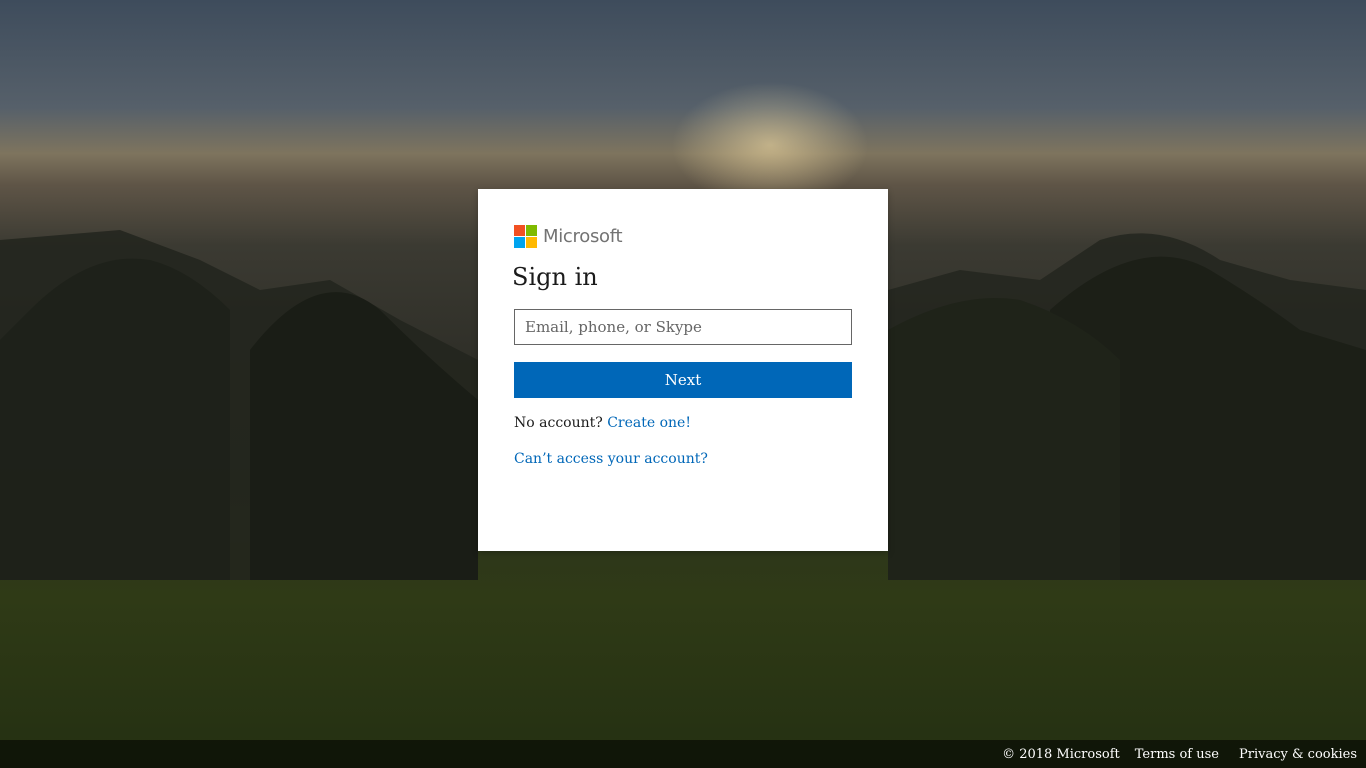 This screenshot has width=1366, height=768. I want to click on logo-square-red, so click(519, 230).